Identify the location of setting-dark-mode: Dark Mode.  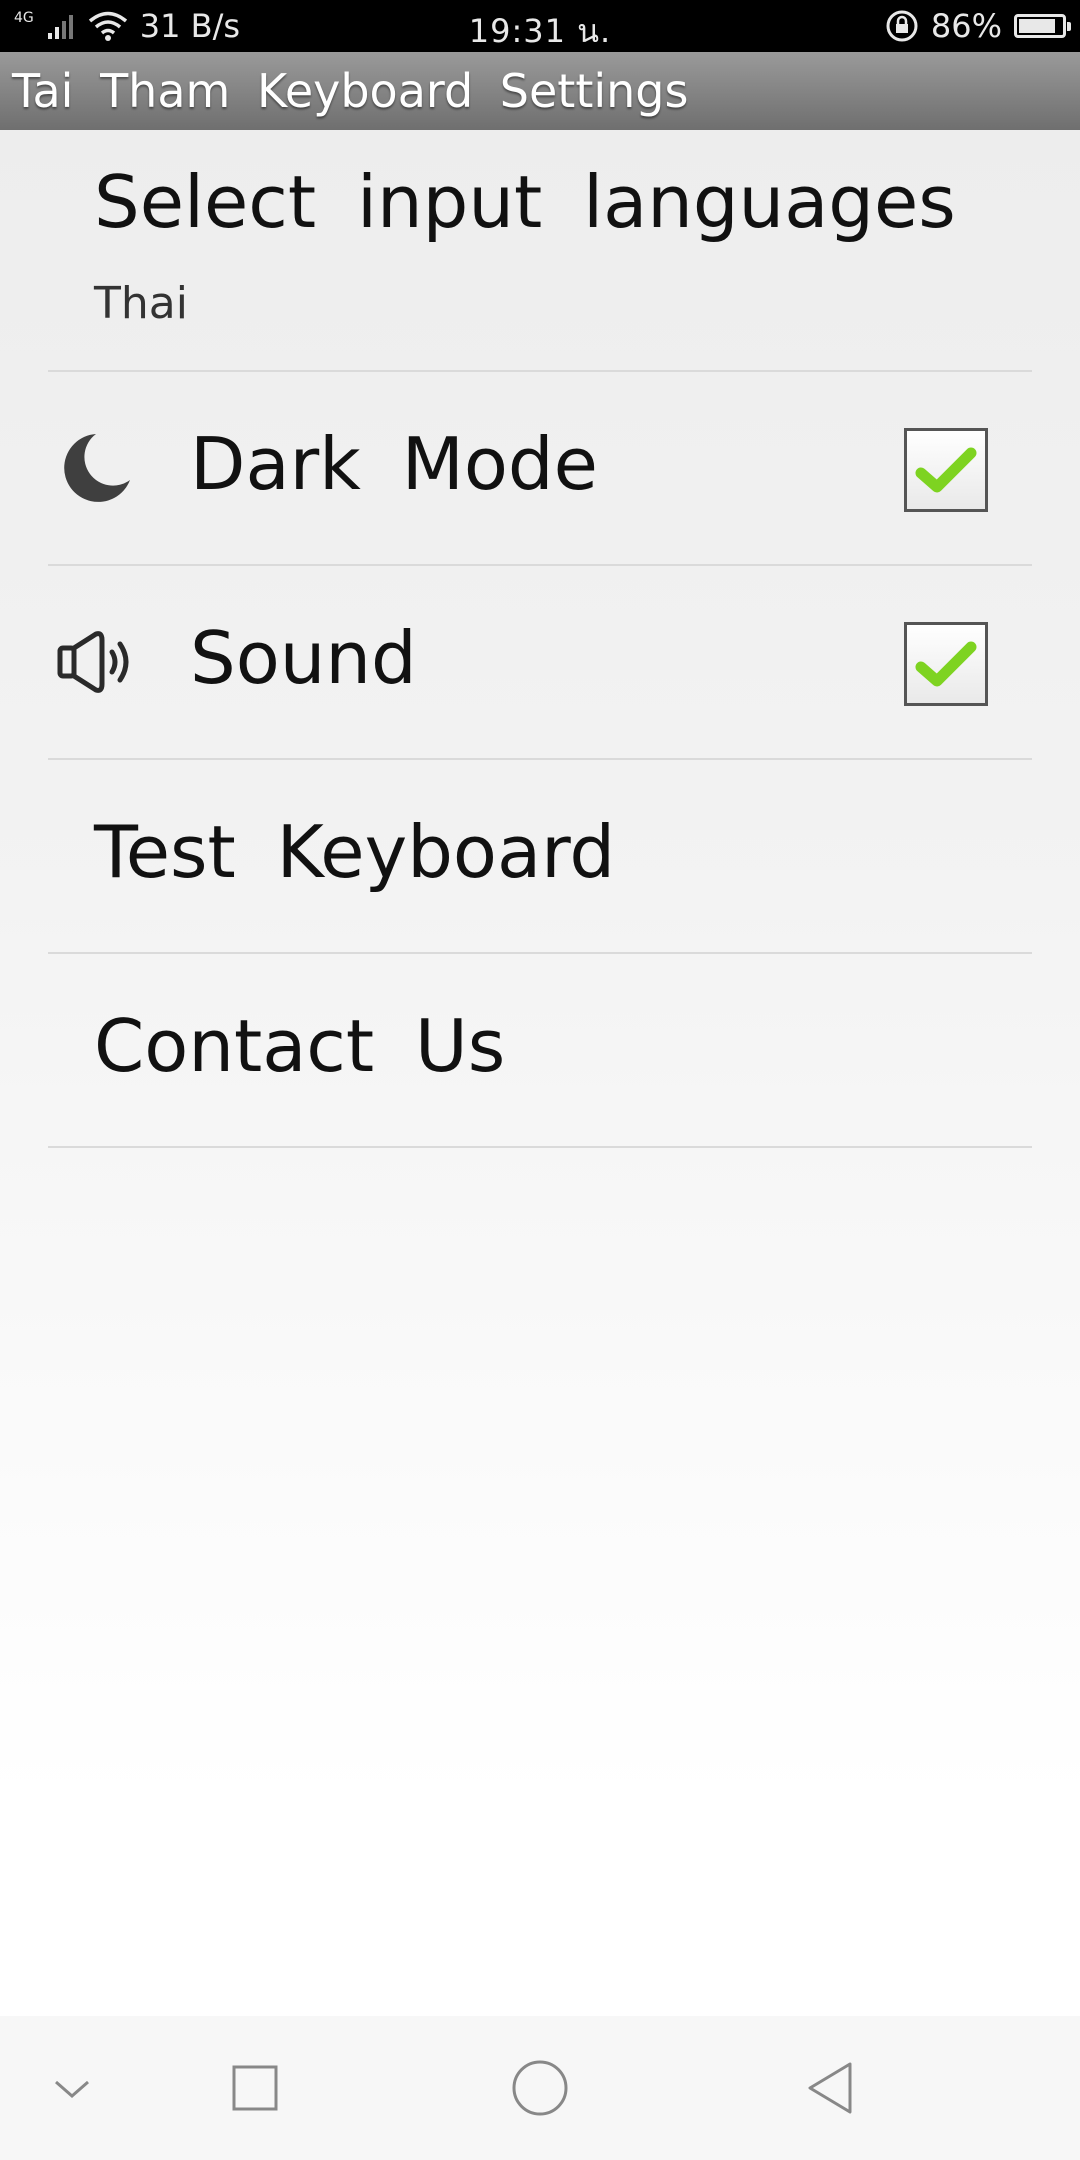
(540, 469).